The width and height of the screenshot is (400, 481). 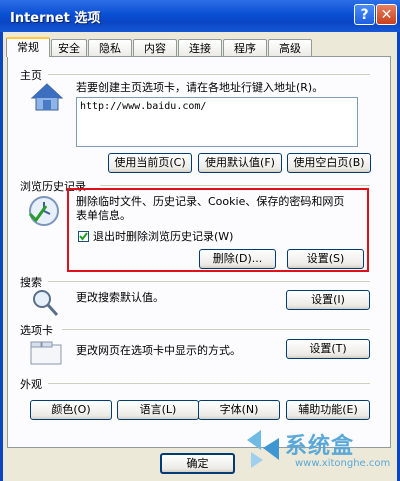 What do you see at coordinates (209, 74) in the screenshot?
I see `homepage-divider` at bounding box center [209, 74].